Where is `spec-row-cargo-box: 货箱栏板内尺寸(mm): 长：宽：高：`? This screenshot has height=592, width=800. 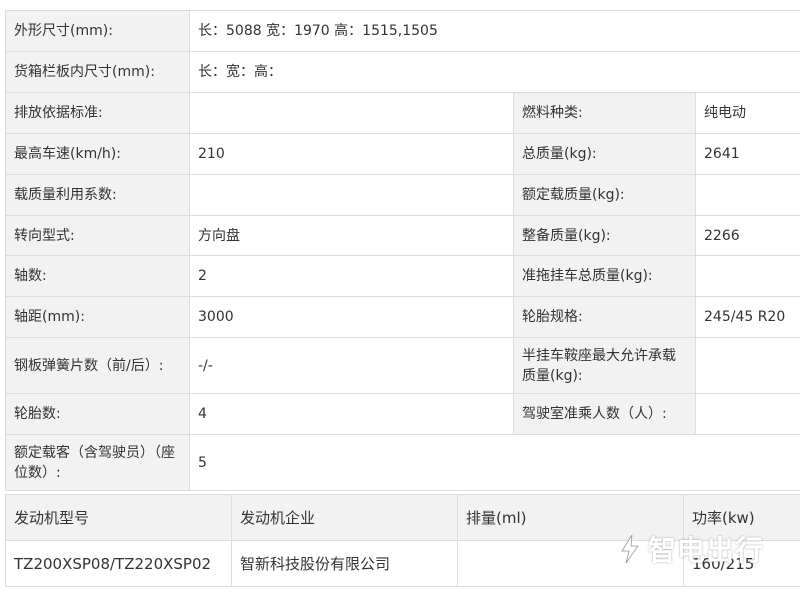 spec-row-cargo-box: 货箱栏板内尺寸(mm): 长：宽：高： is located at coordinates (402, 72).